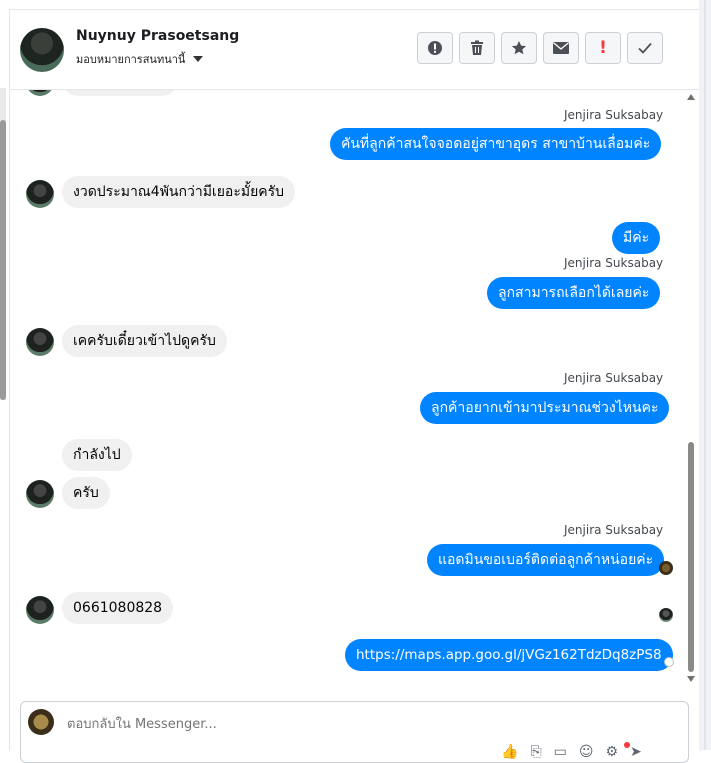 This screenshot has height=763, width=711. Describe the element at coordinates (546, 560) in the screenshot. I see `outgoing-message-bubble: แอดมินขอเบอร์ติดต่อลูกค้าหน่อยค่ะ` at that location.